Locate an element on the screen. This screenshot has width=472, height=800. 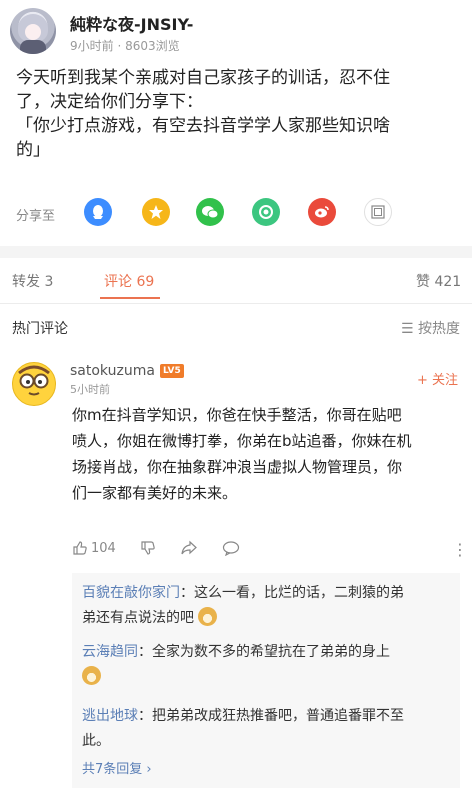
comment-bubble-icon is located at coordinates (231, 548).